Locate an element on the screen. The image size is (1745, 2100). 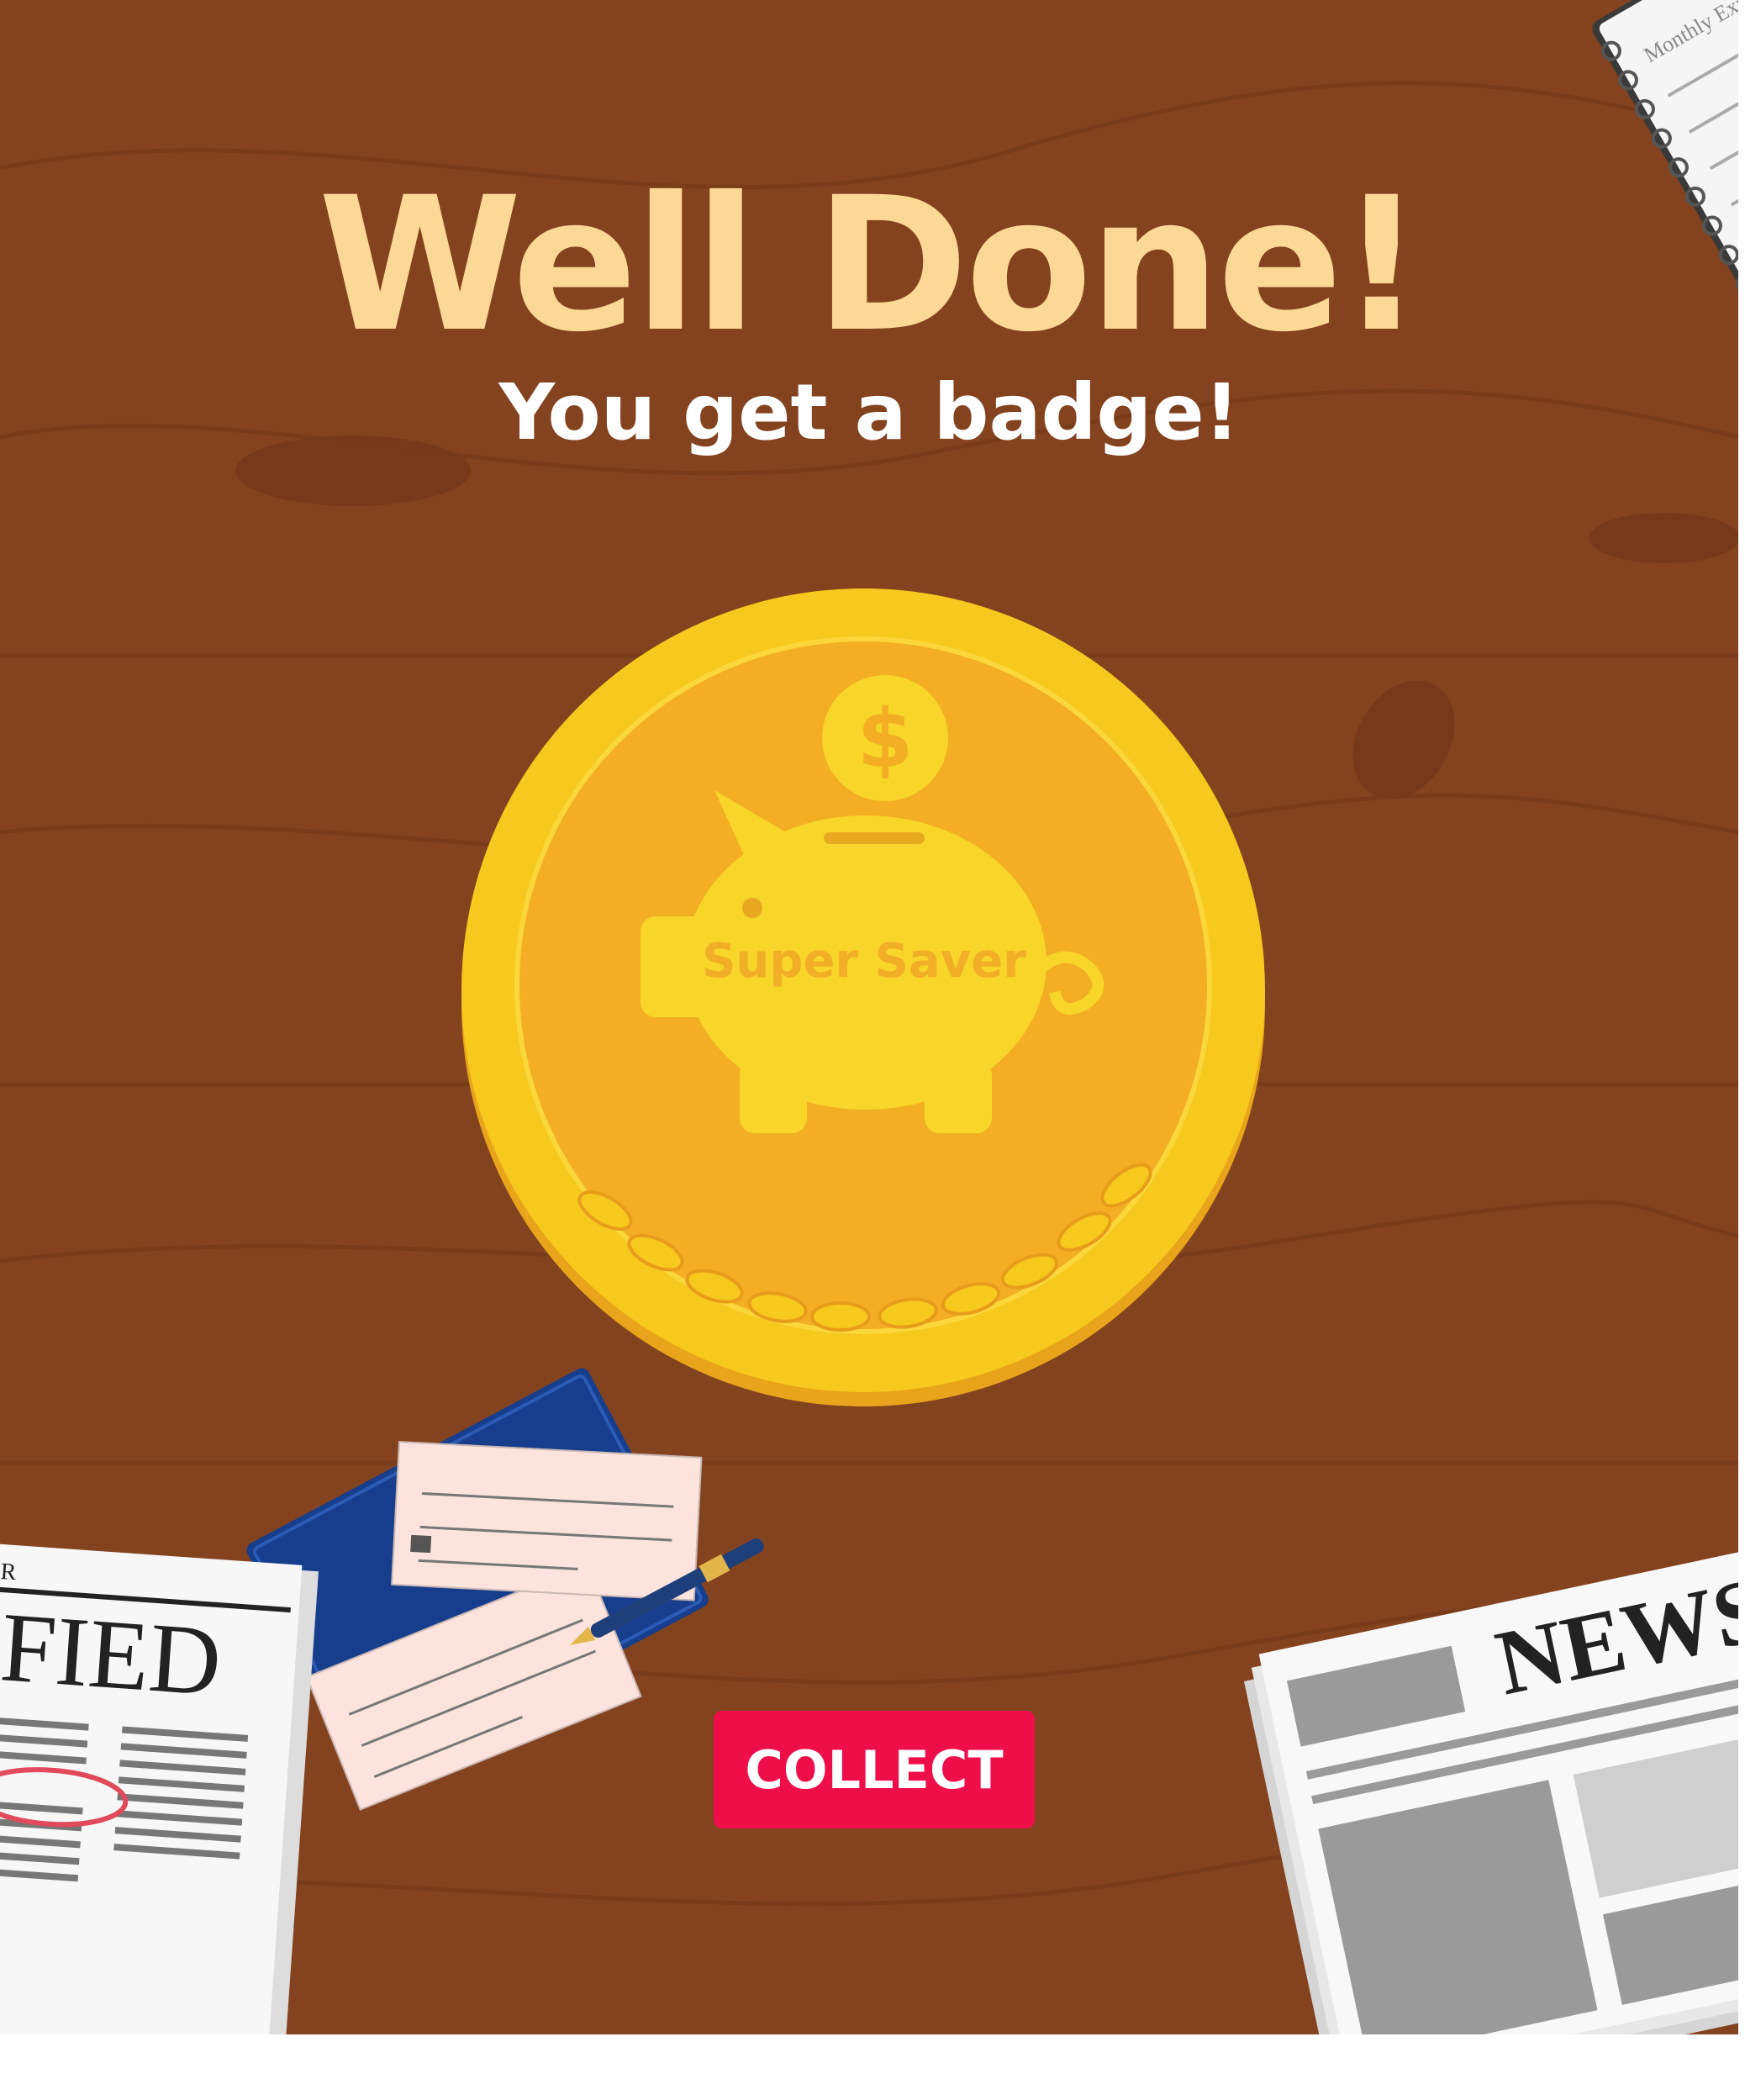
bottom-margin is located at coordinates (872, 2067).